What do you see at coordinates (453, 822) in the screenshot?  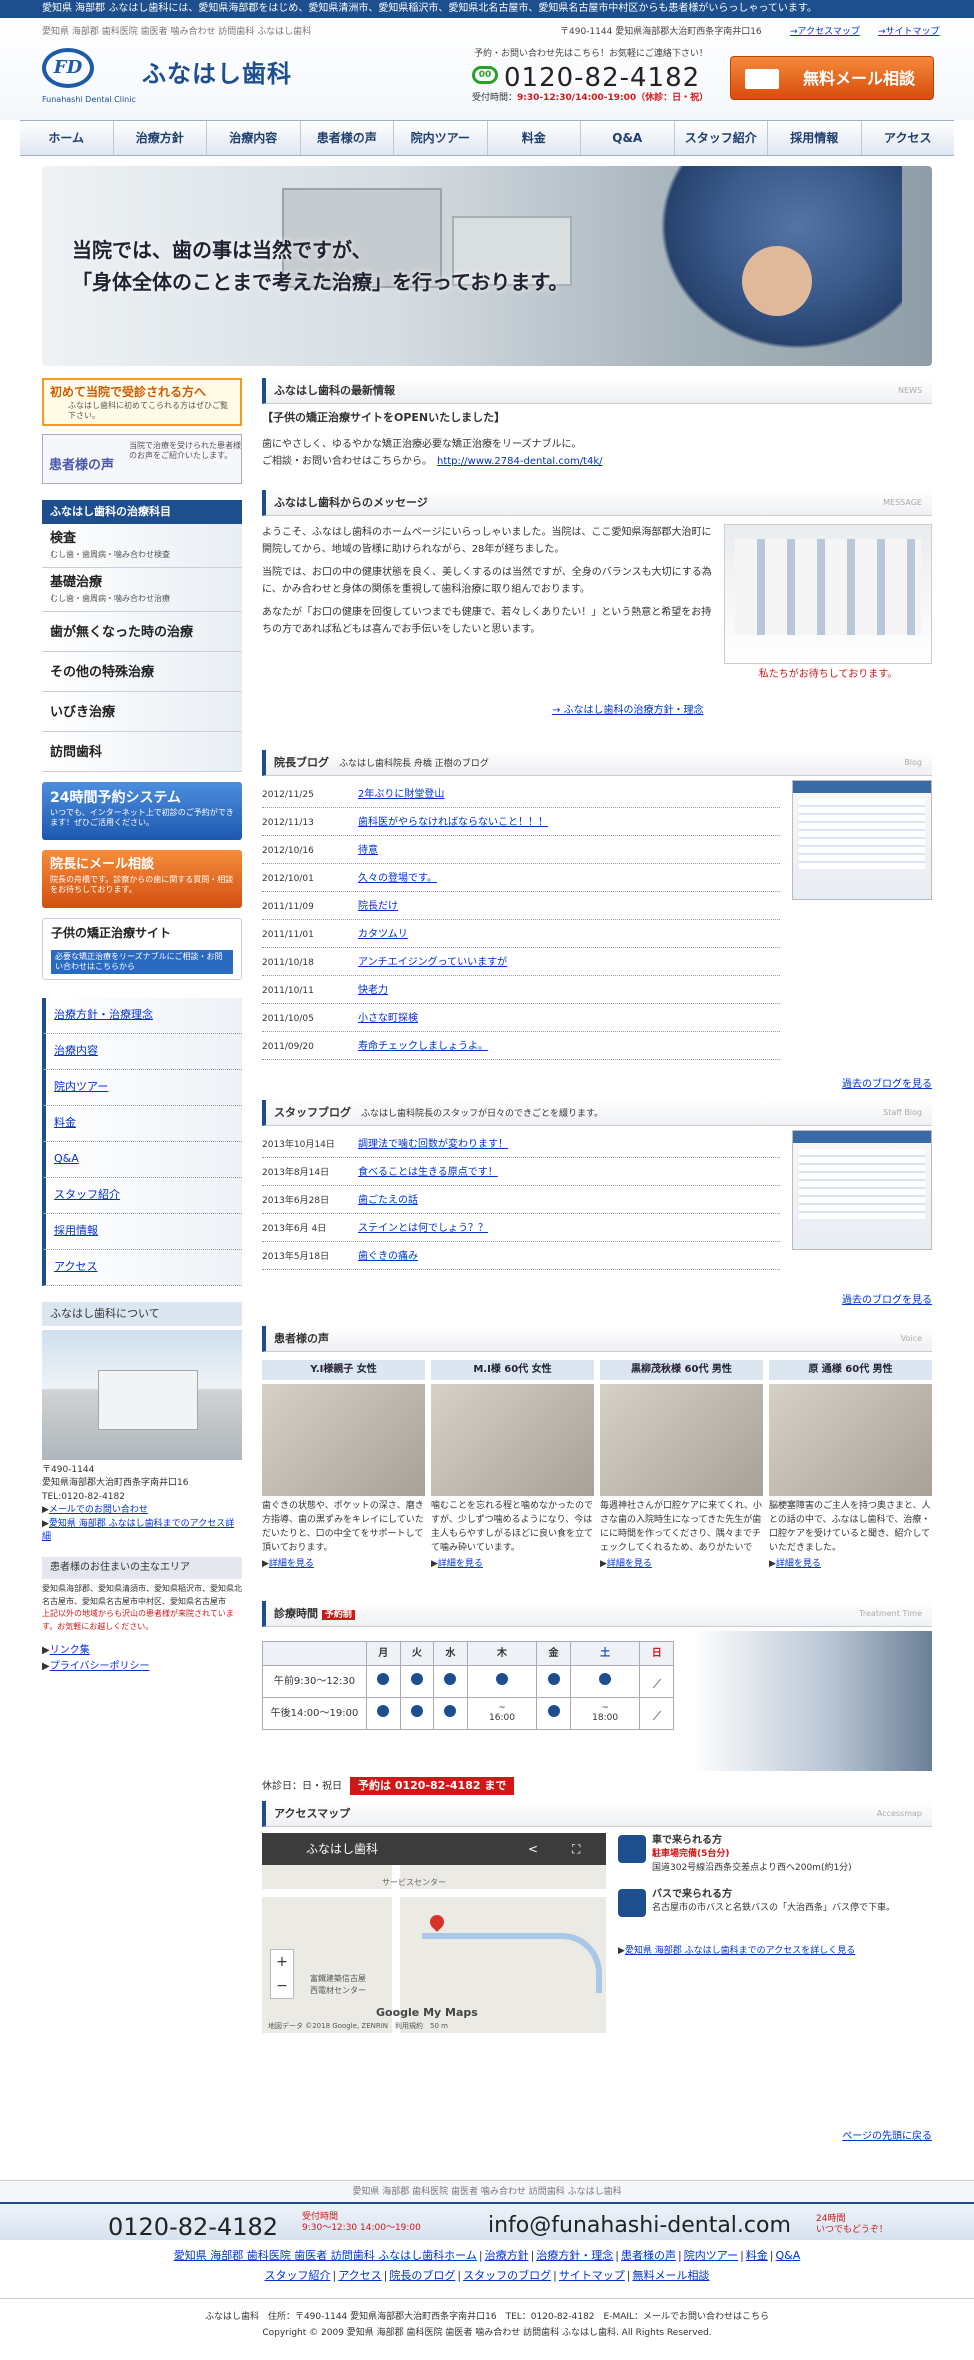 I see `blog-title-link: 歯科医がやらなければならないこと！！！` at bounding box center [453, 822].